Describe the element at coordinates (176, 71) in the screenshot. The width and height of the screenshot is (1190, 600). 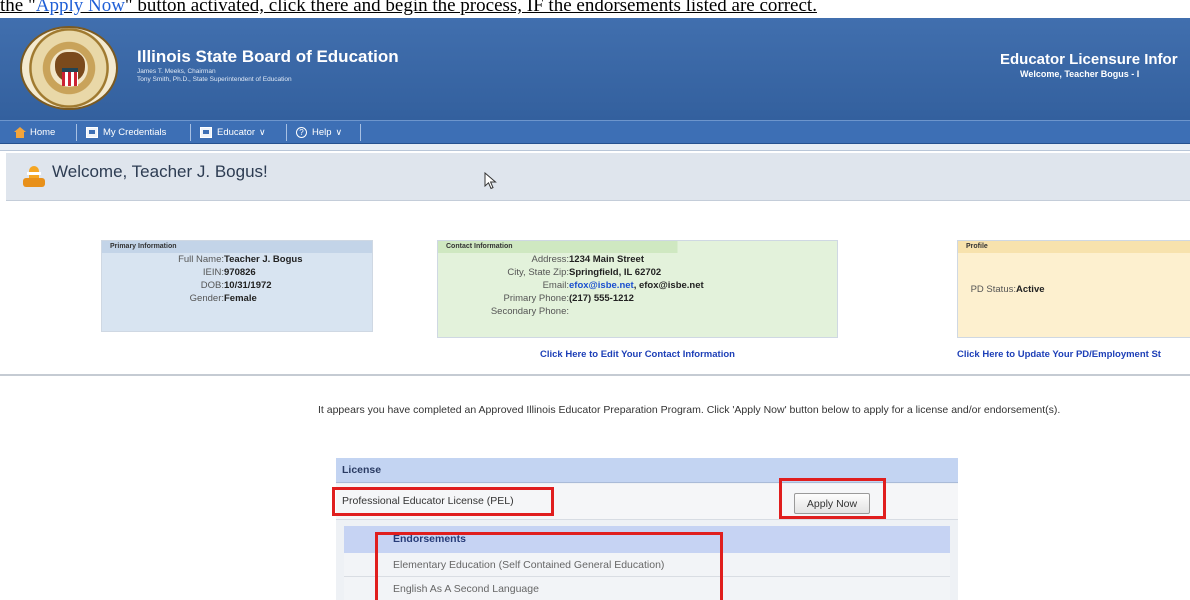
I see `org-chairman: James T. Meeks, Chairman` at that location.